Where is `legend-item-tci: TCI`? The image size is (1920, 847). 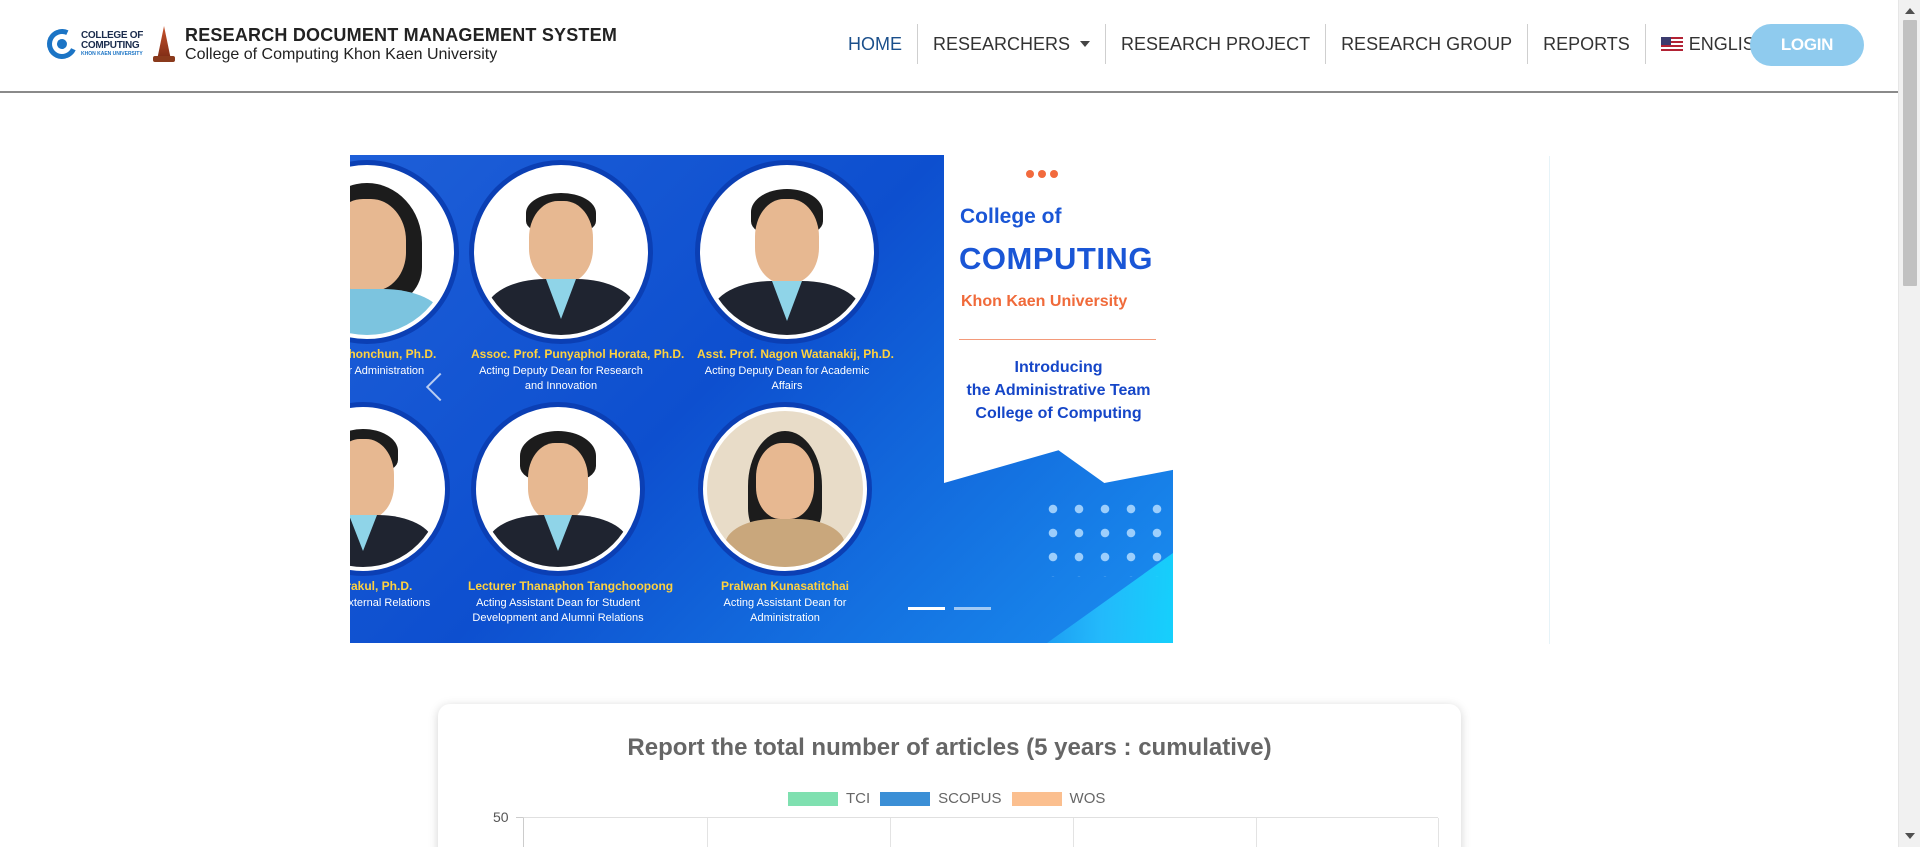
legend-item-tci: TCI is located at coordinates (829, 798).